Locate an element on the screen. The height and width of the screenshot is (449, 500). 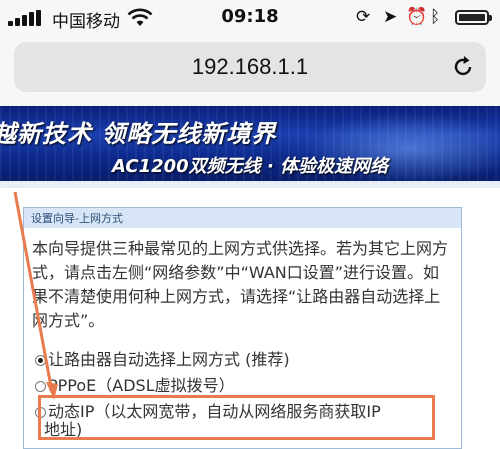
battery-icon is located at coordinates (473, 17).